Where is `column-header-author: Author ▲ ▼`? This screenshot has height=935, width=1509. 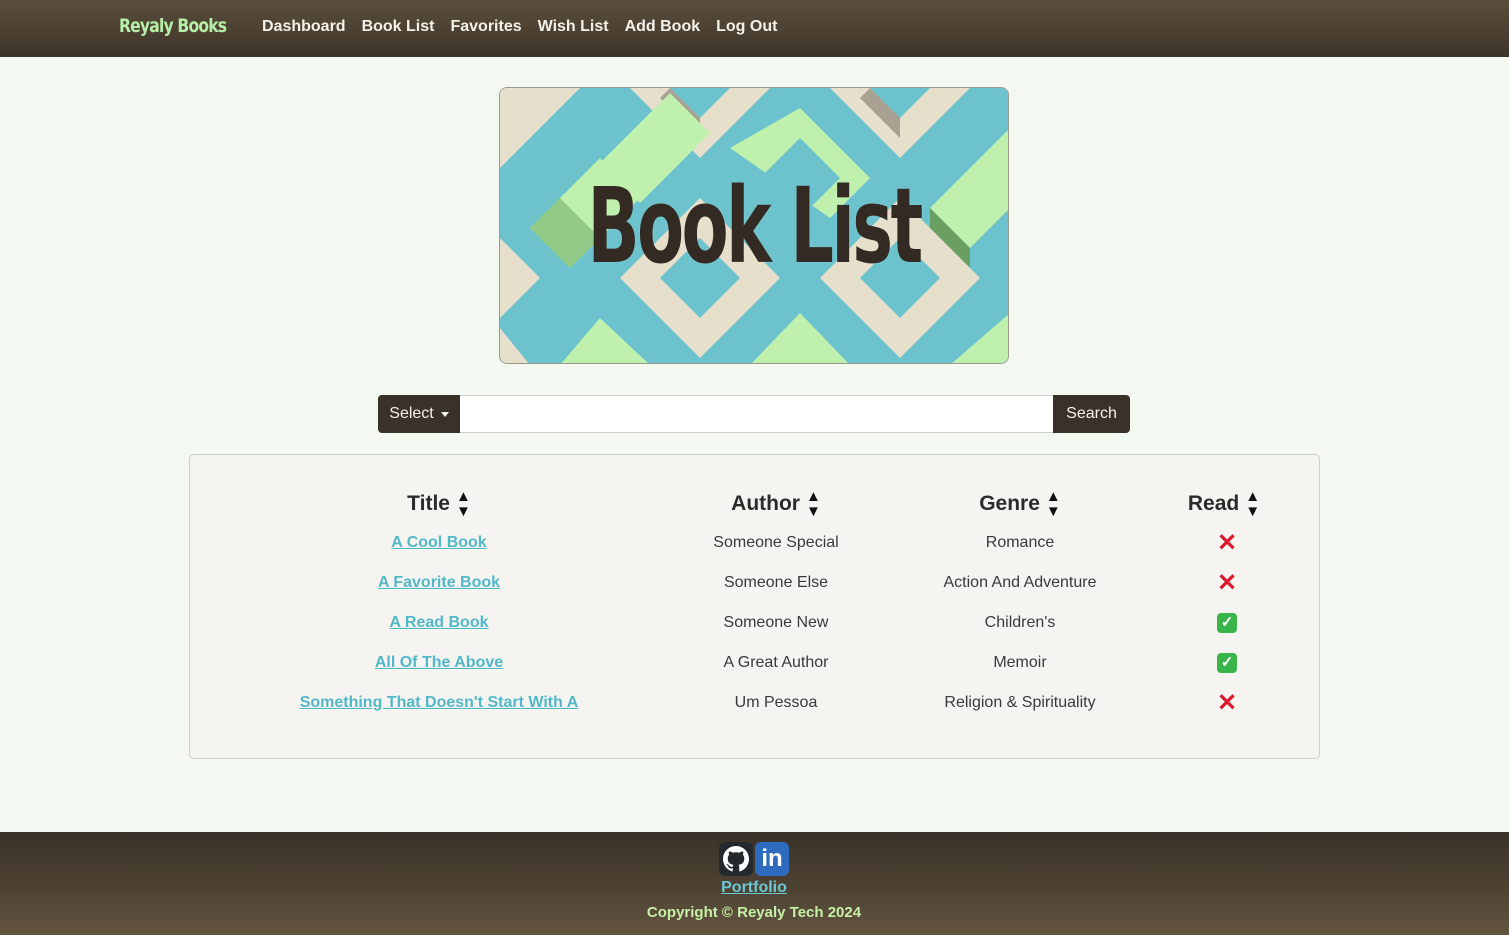 column-header-author: Author ▲ ▼ is located at coordinates (776, 504).